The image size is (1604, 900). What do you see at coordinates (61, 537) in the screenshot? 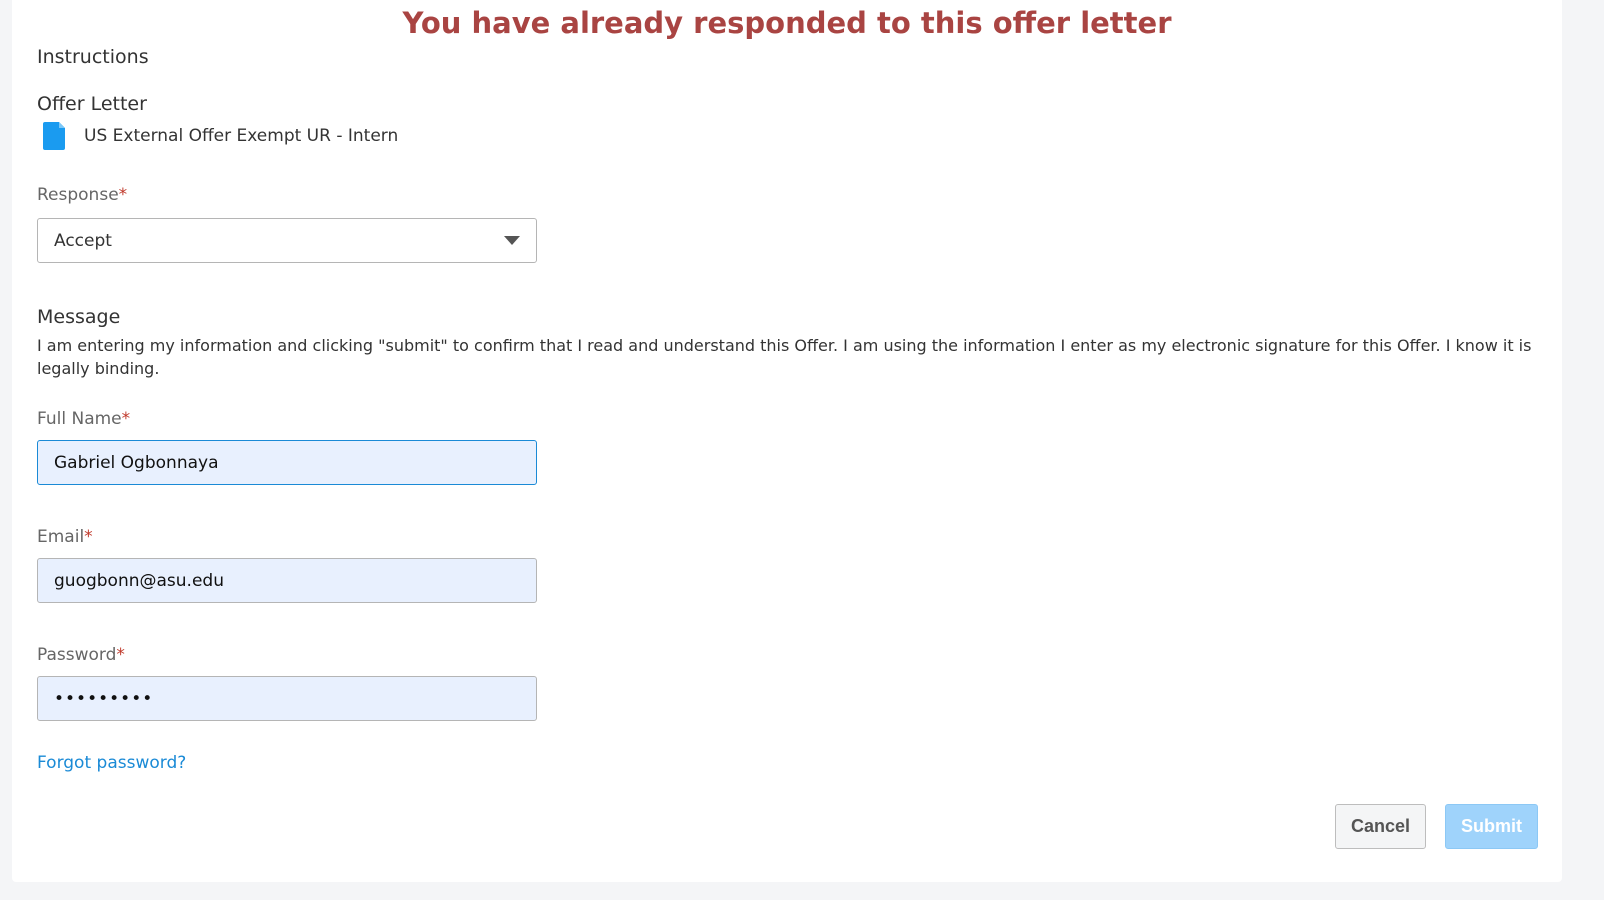
I see `email-label-text: Email` at bounding box center [61, 537].